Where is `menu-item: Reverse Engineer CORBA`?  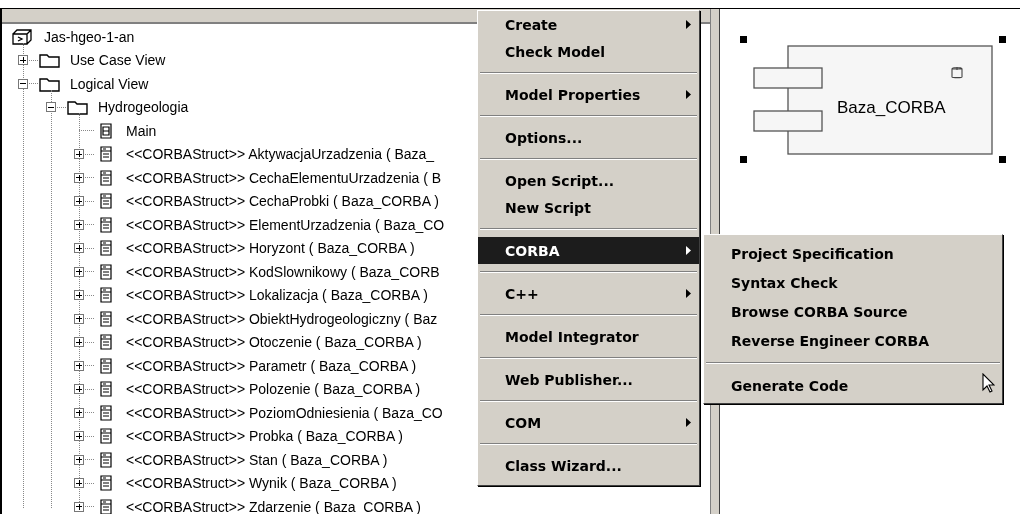 menu-item: Reverse Engineer CORBA is located at coordinates (853, 340).